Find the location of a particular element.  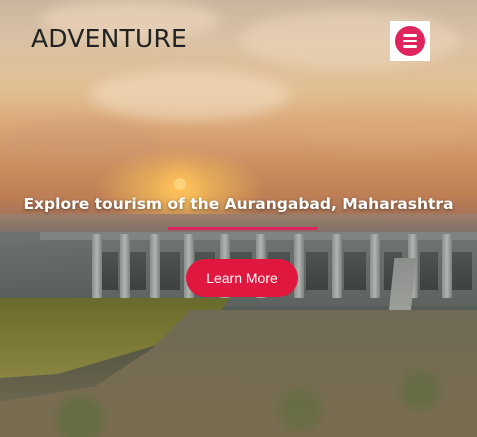

title-underline is located at coordinates (243, 228).